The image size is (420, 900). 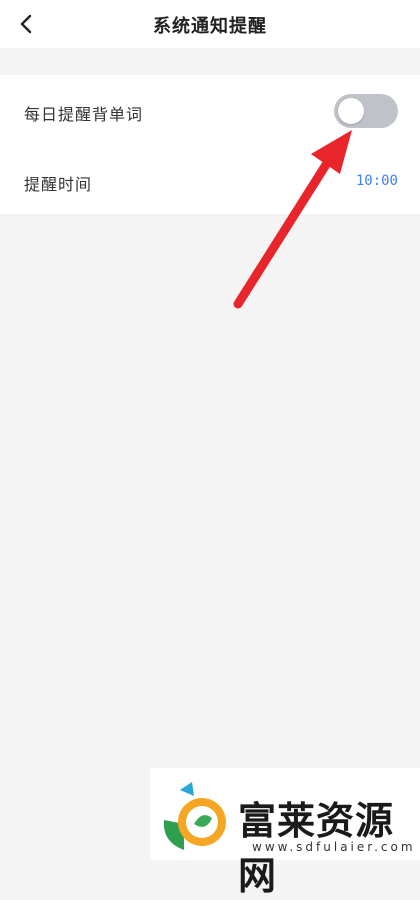 I want to click on reminder-time-value: 10:00, so click(x=377, y=181).